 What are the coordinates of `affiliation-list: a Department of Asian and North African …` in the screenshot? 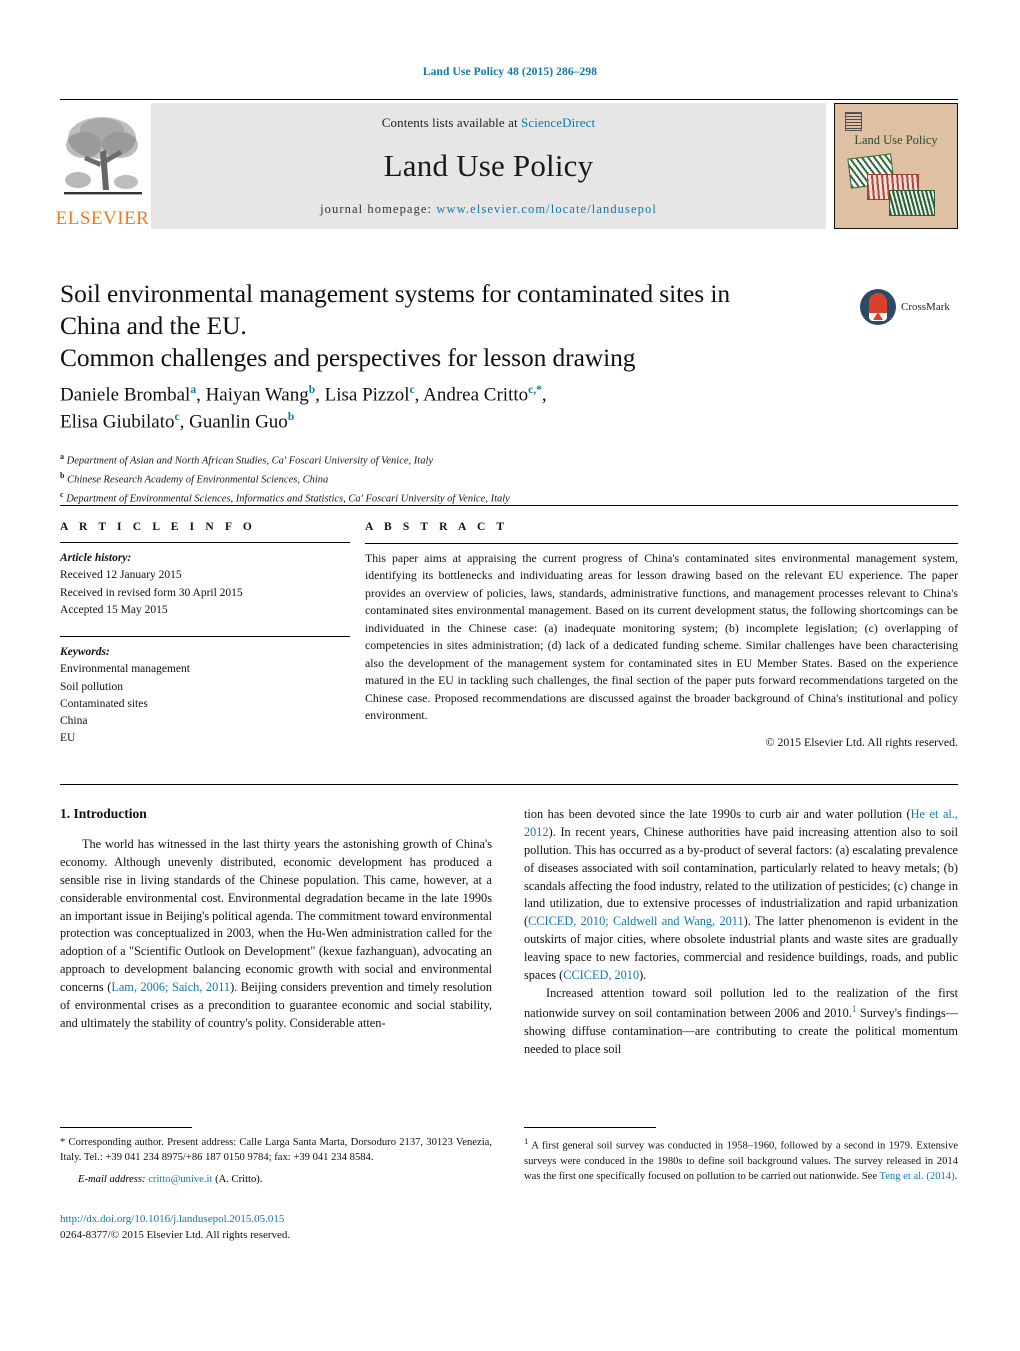 It's located at (455, 479).